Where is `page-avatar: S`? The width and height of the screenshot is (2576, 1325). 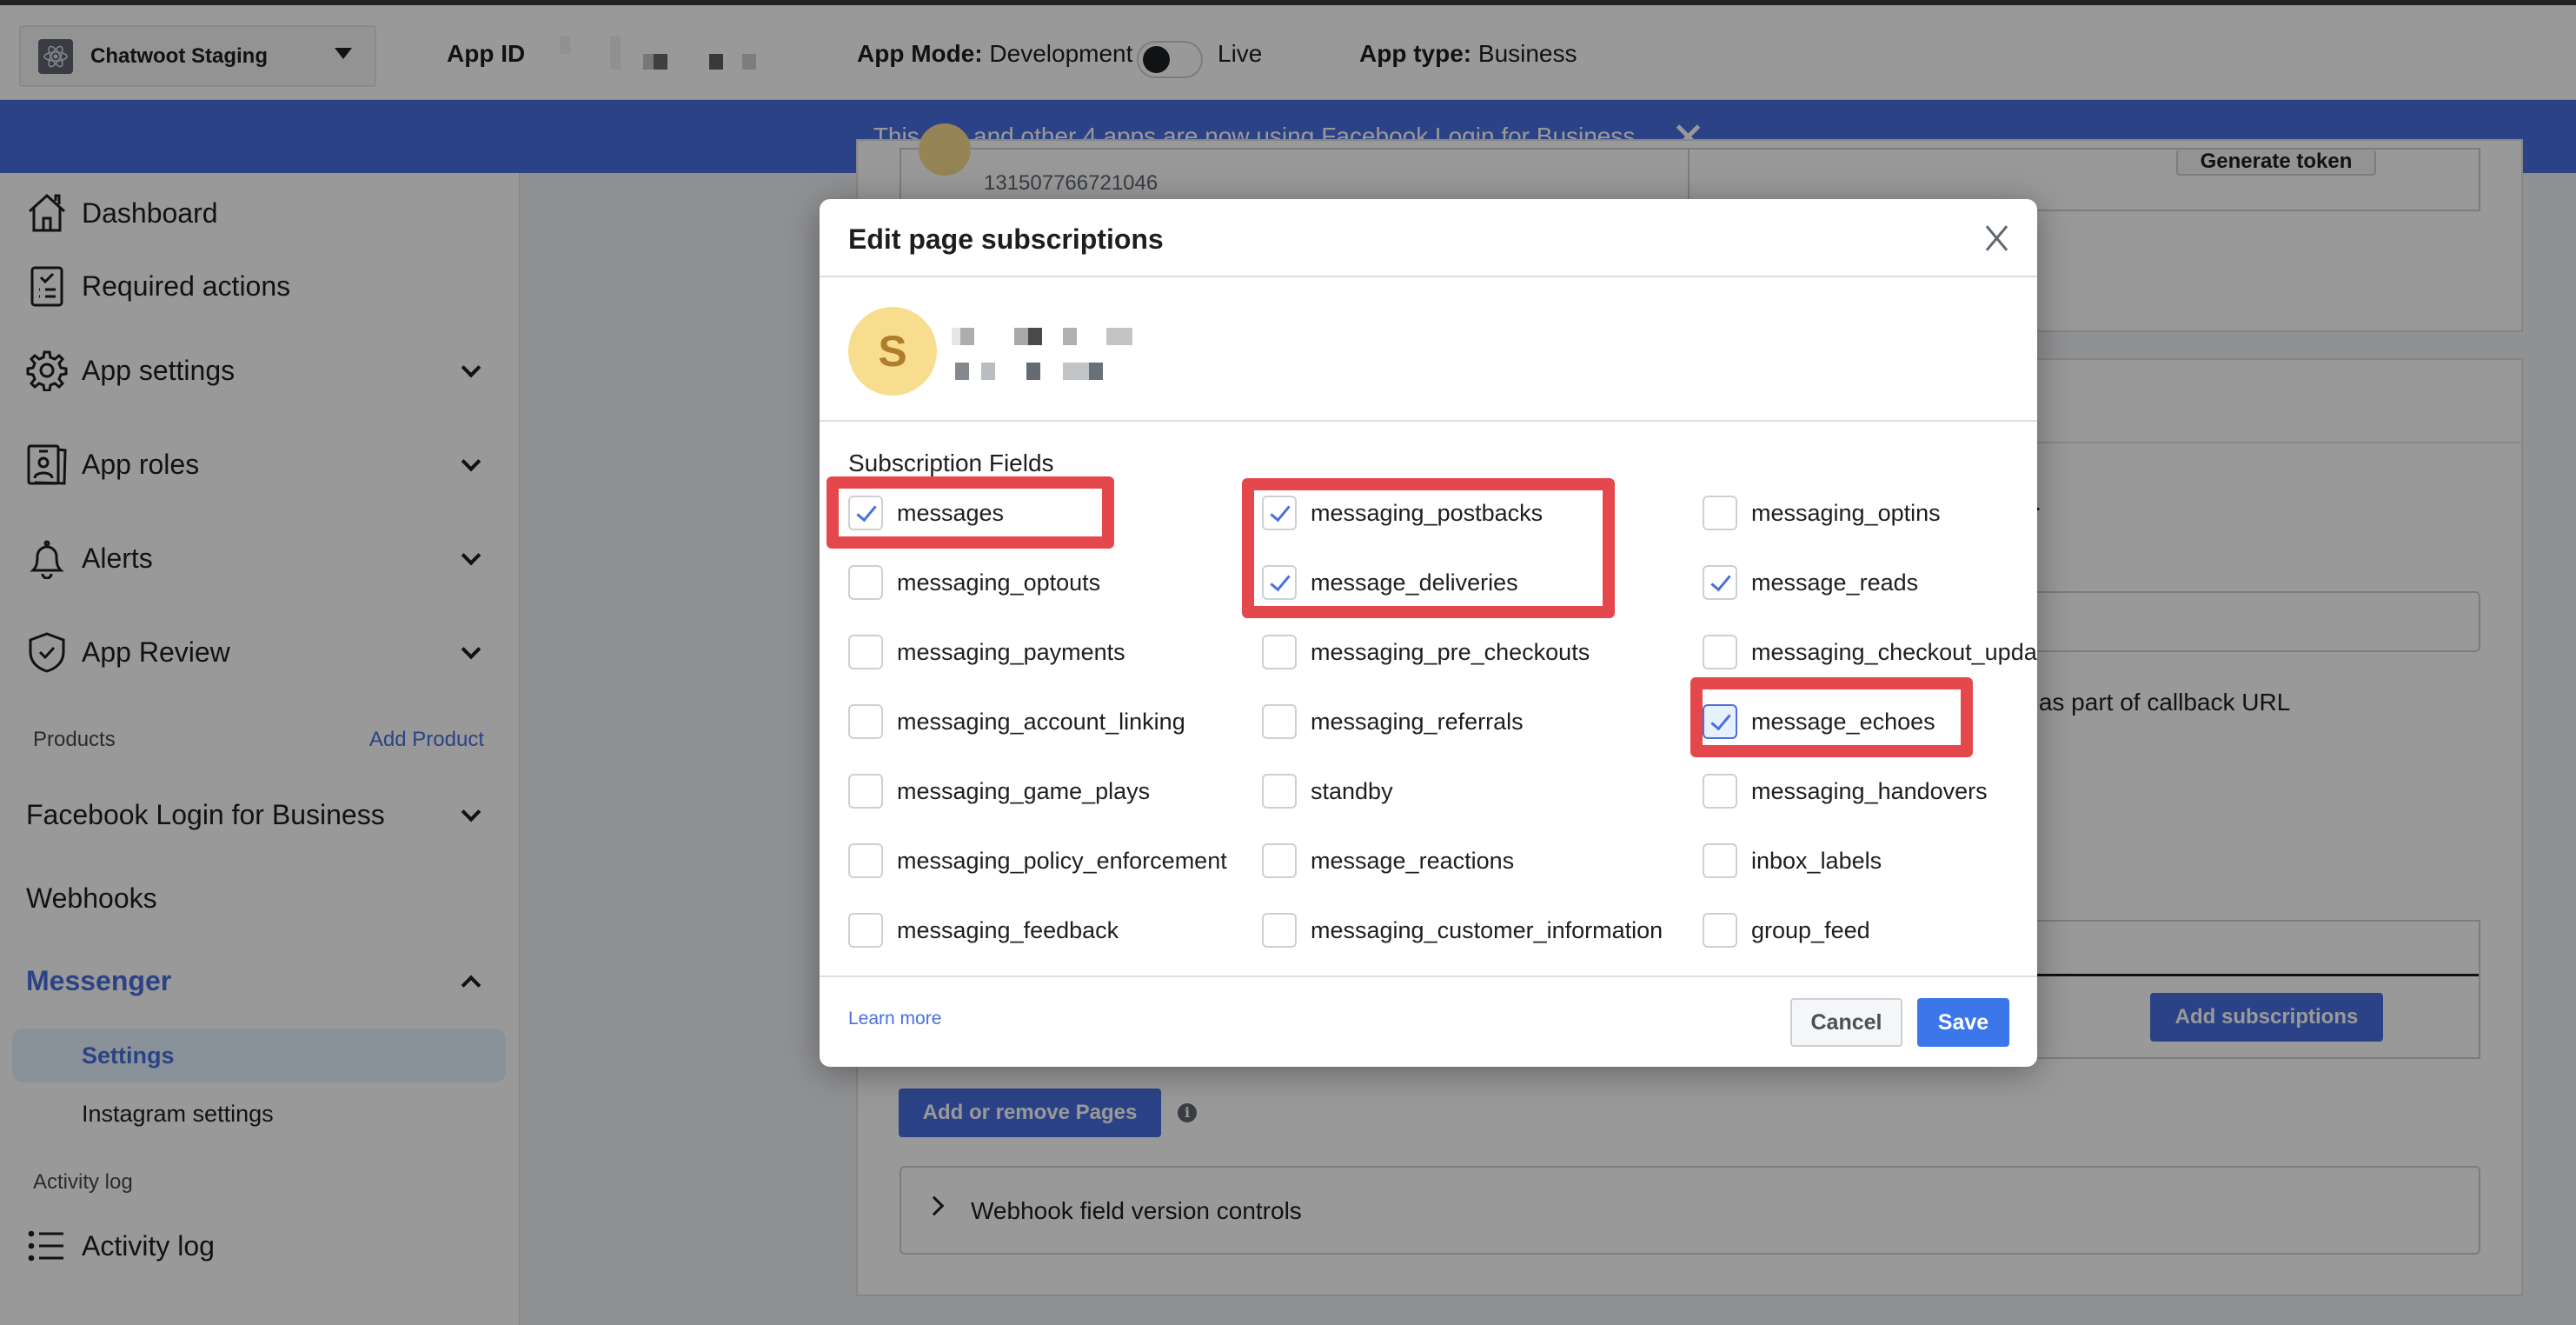 page-avatar: S is located at coordinates (892, 351).